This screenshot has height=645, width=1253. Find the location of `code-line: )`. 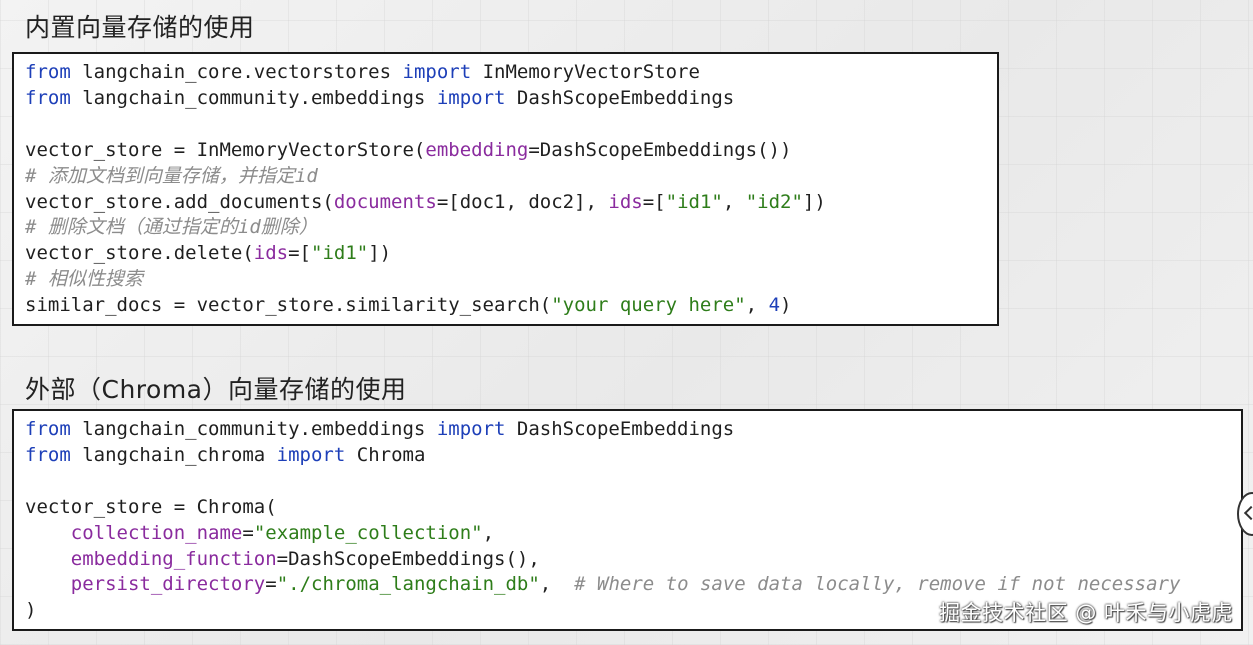

code-line: ) is located at coordinates (30, 610).